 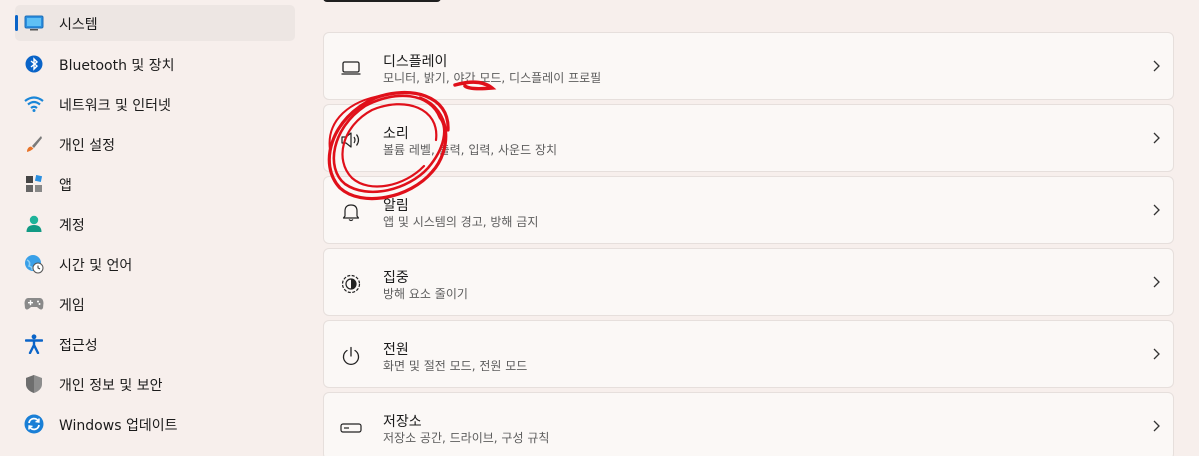 What do you see at coordinates (155, 144) in the screenshot?
I see `sidebar-item-personalization: 개인 설정` at bounding box center [155, 144].